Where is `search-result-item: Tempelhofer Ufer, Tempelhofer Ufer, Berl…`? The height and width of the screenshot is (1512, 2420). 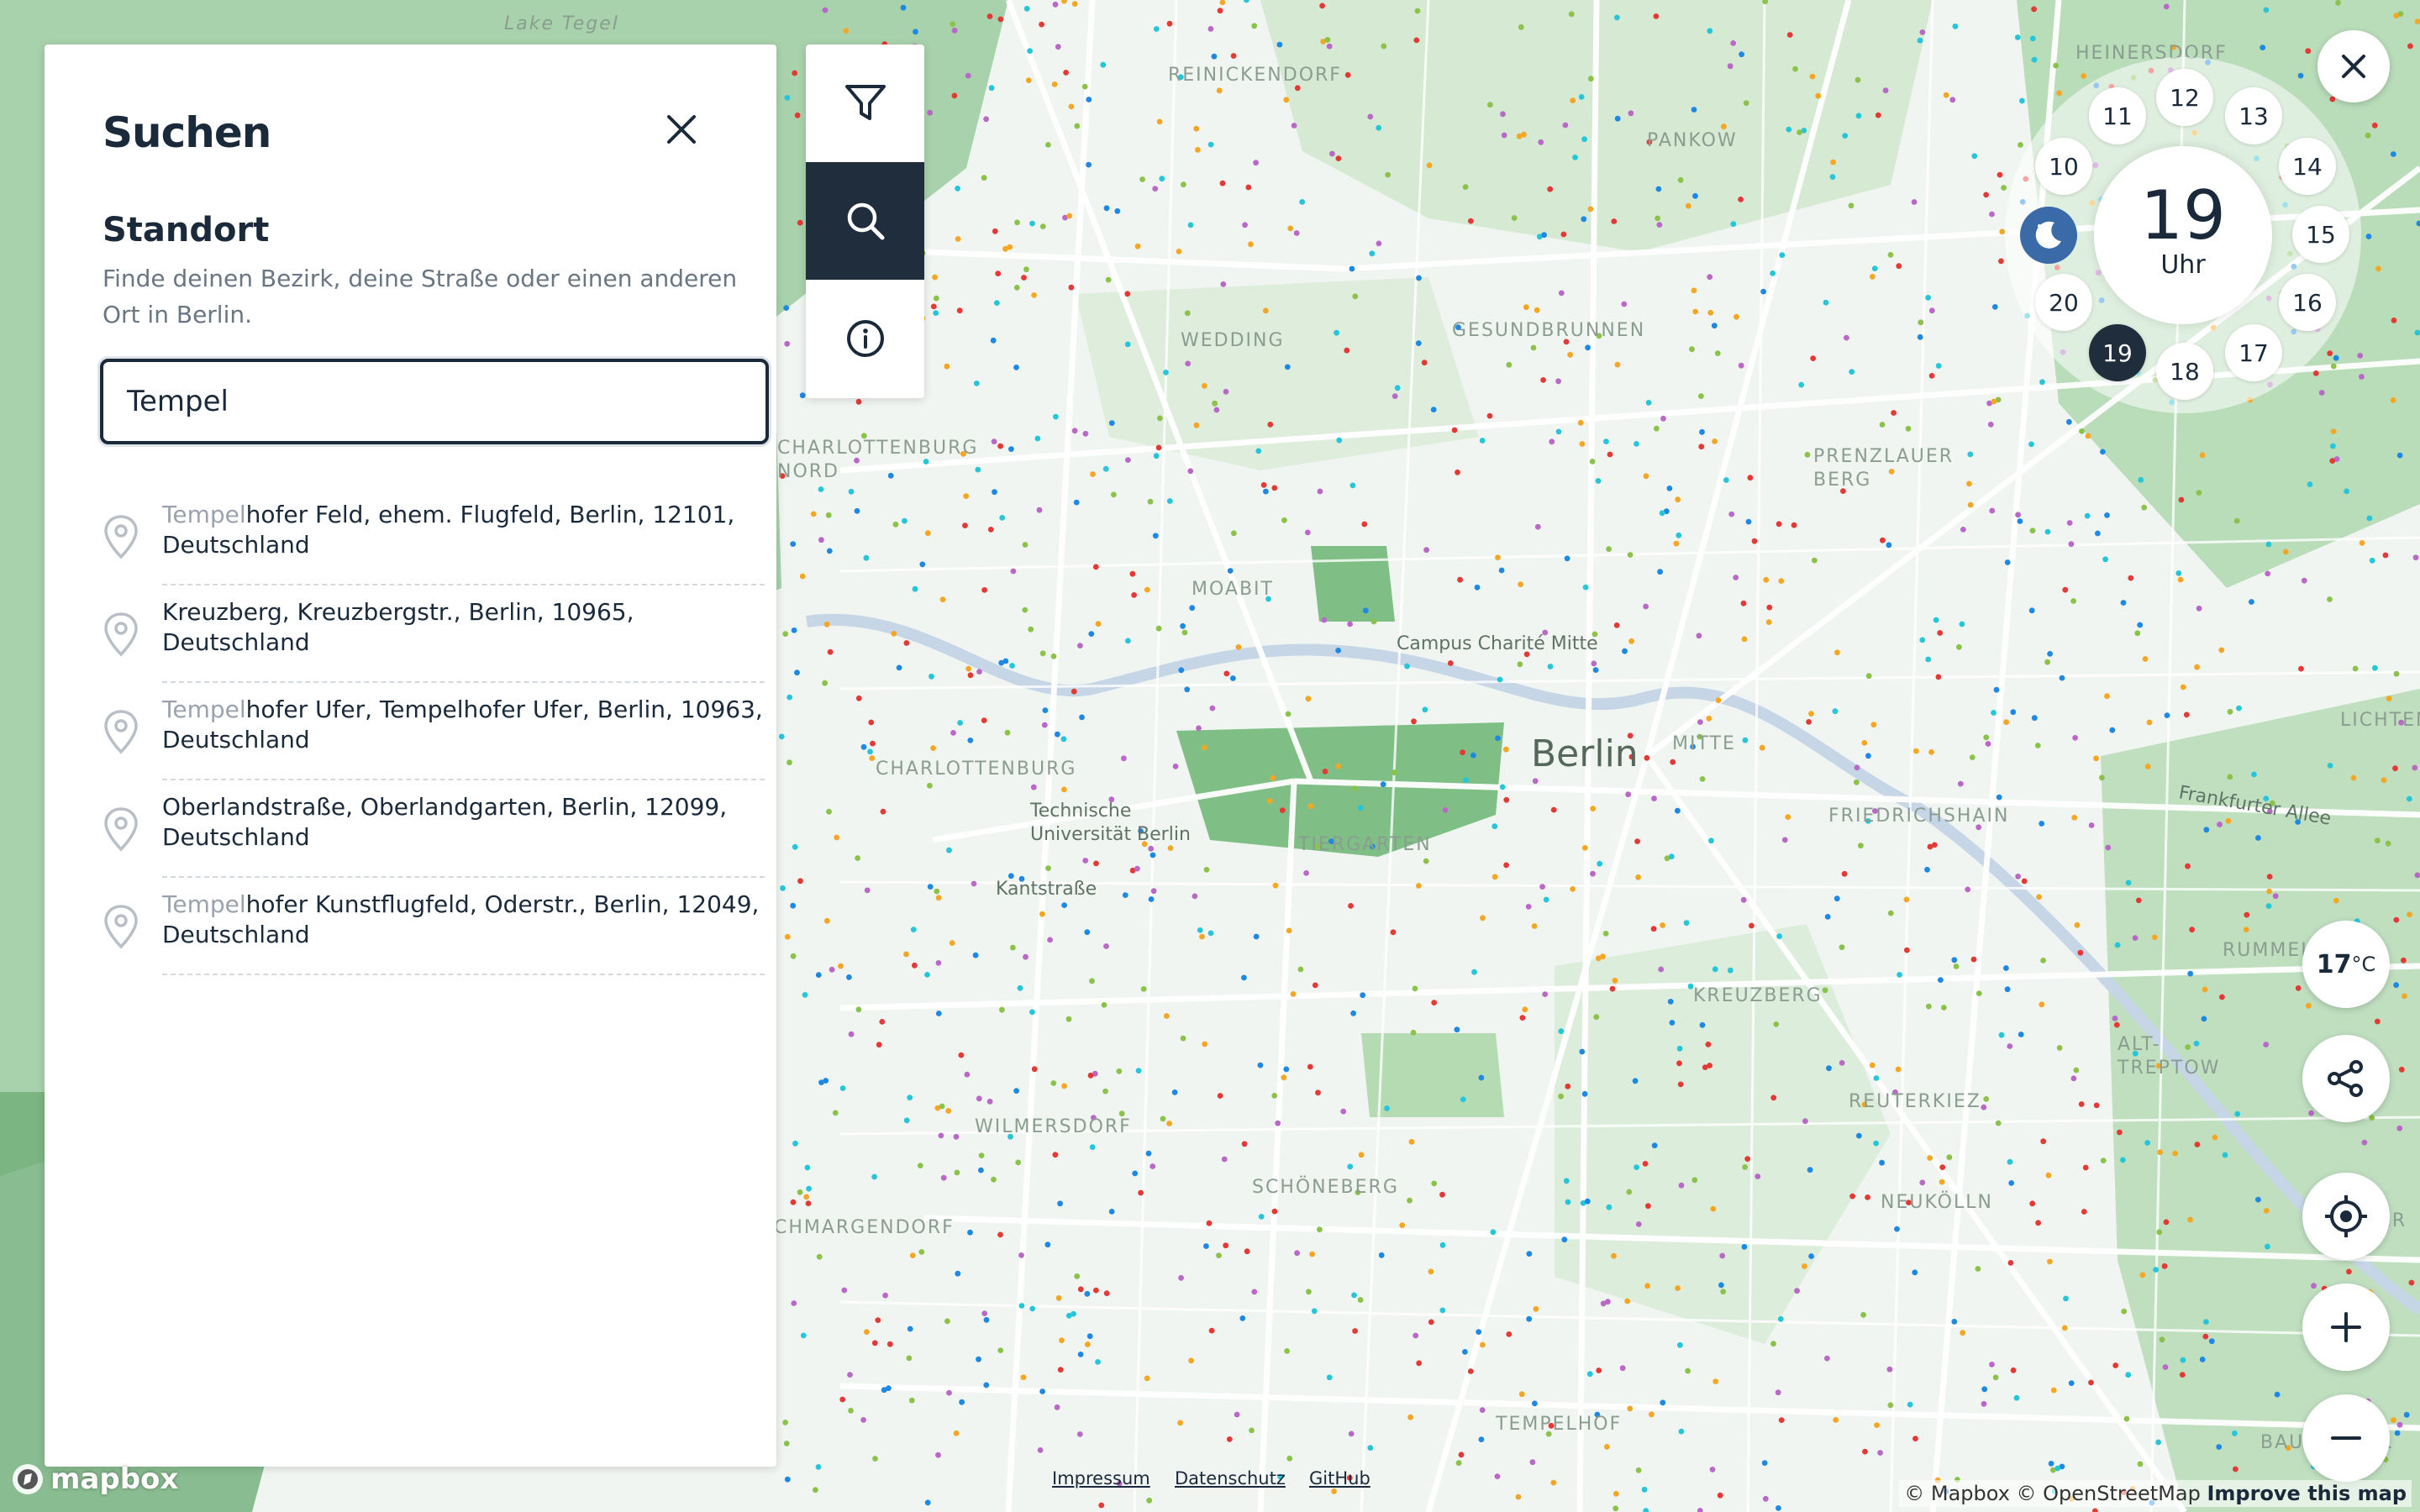 search-result-item: Tempelhofer Ufer, Tempelhofer Ufer, Berl… is located at coordinates (433, 731).